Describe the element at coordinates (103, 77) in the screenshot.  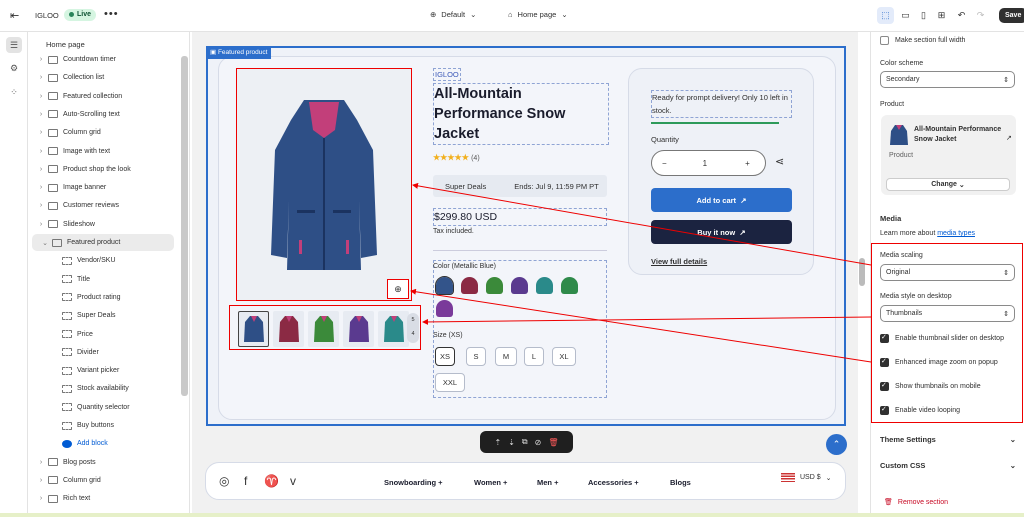
I see `section-item: › Collection list` at that location.